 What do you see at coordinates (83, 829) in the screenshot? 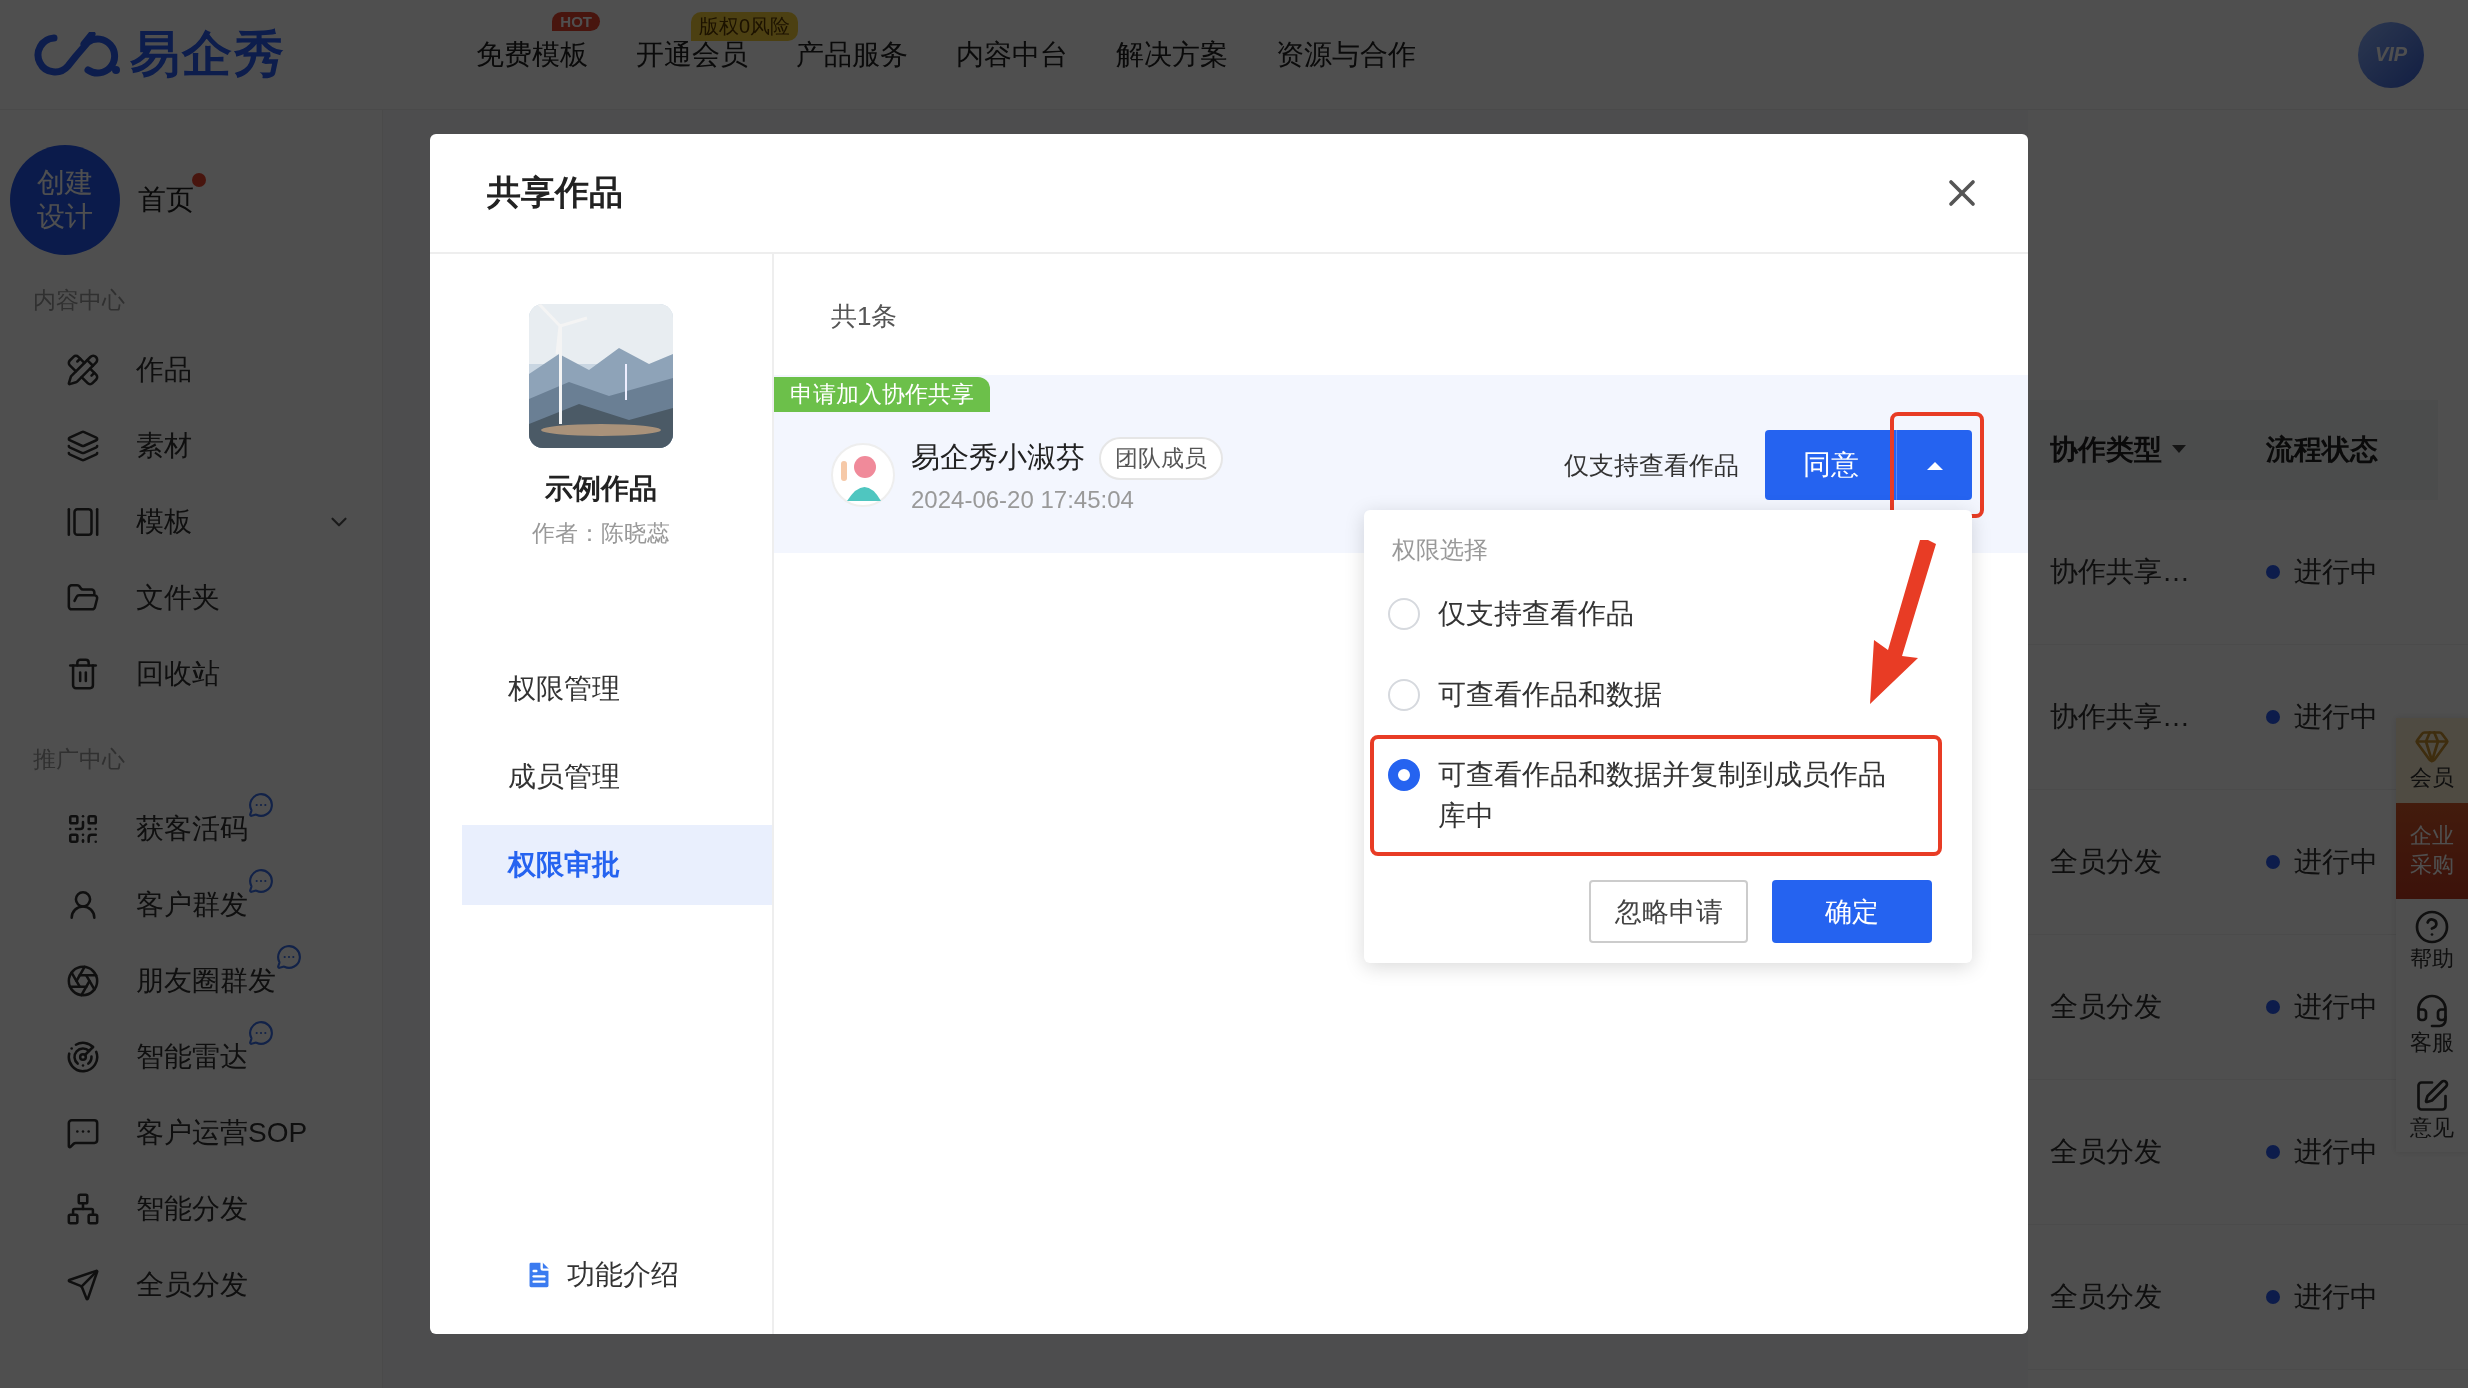
I see `qr-code-icon` at bounding box center [83, 829].